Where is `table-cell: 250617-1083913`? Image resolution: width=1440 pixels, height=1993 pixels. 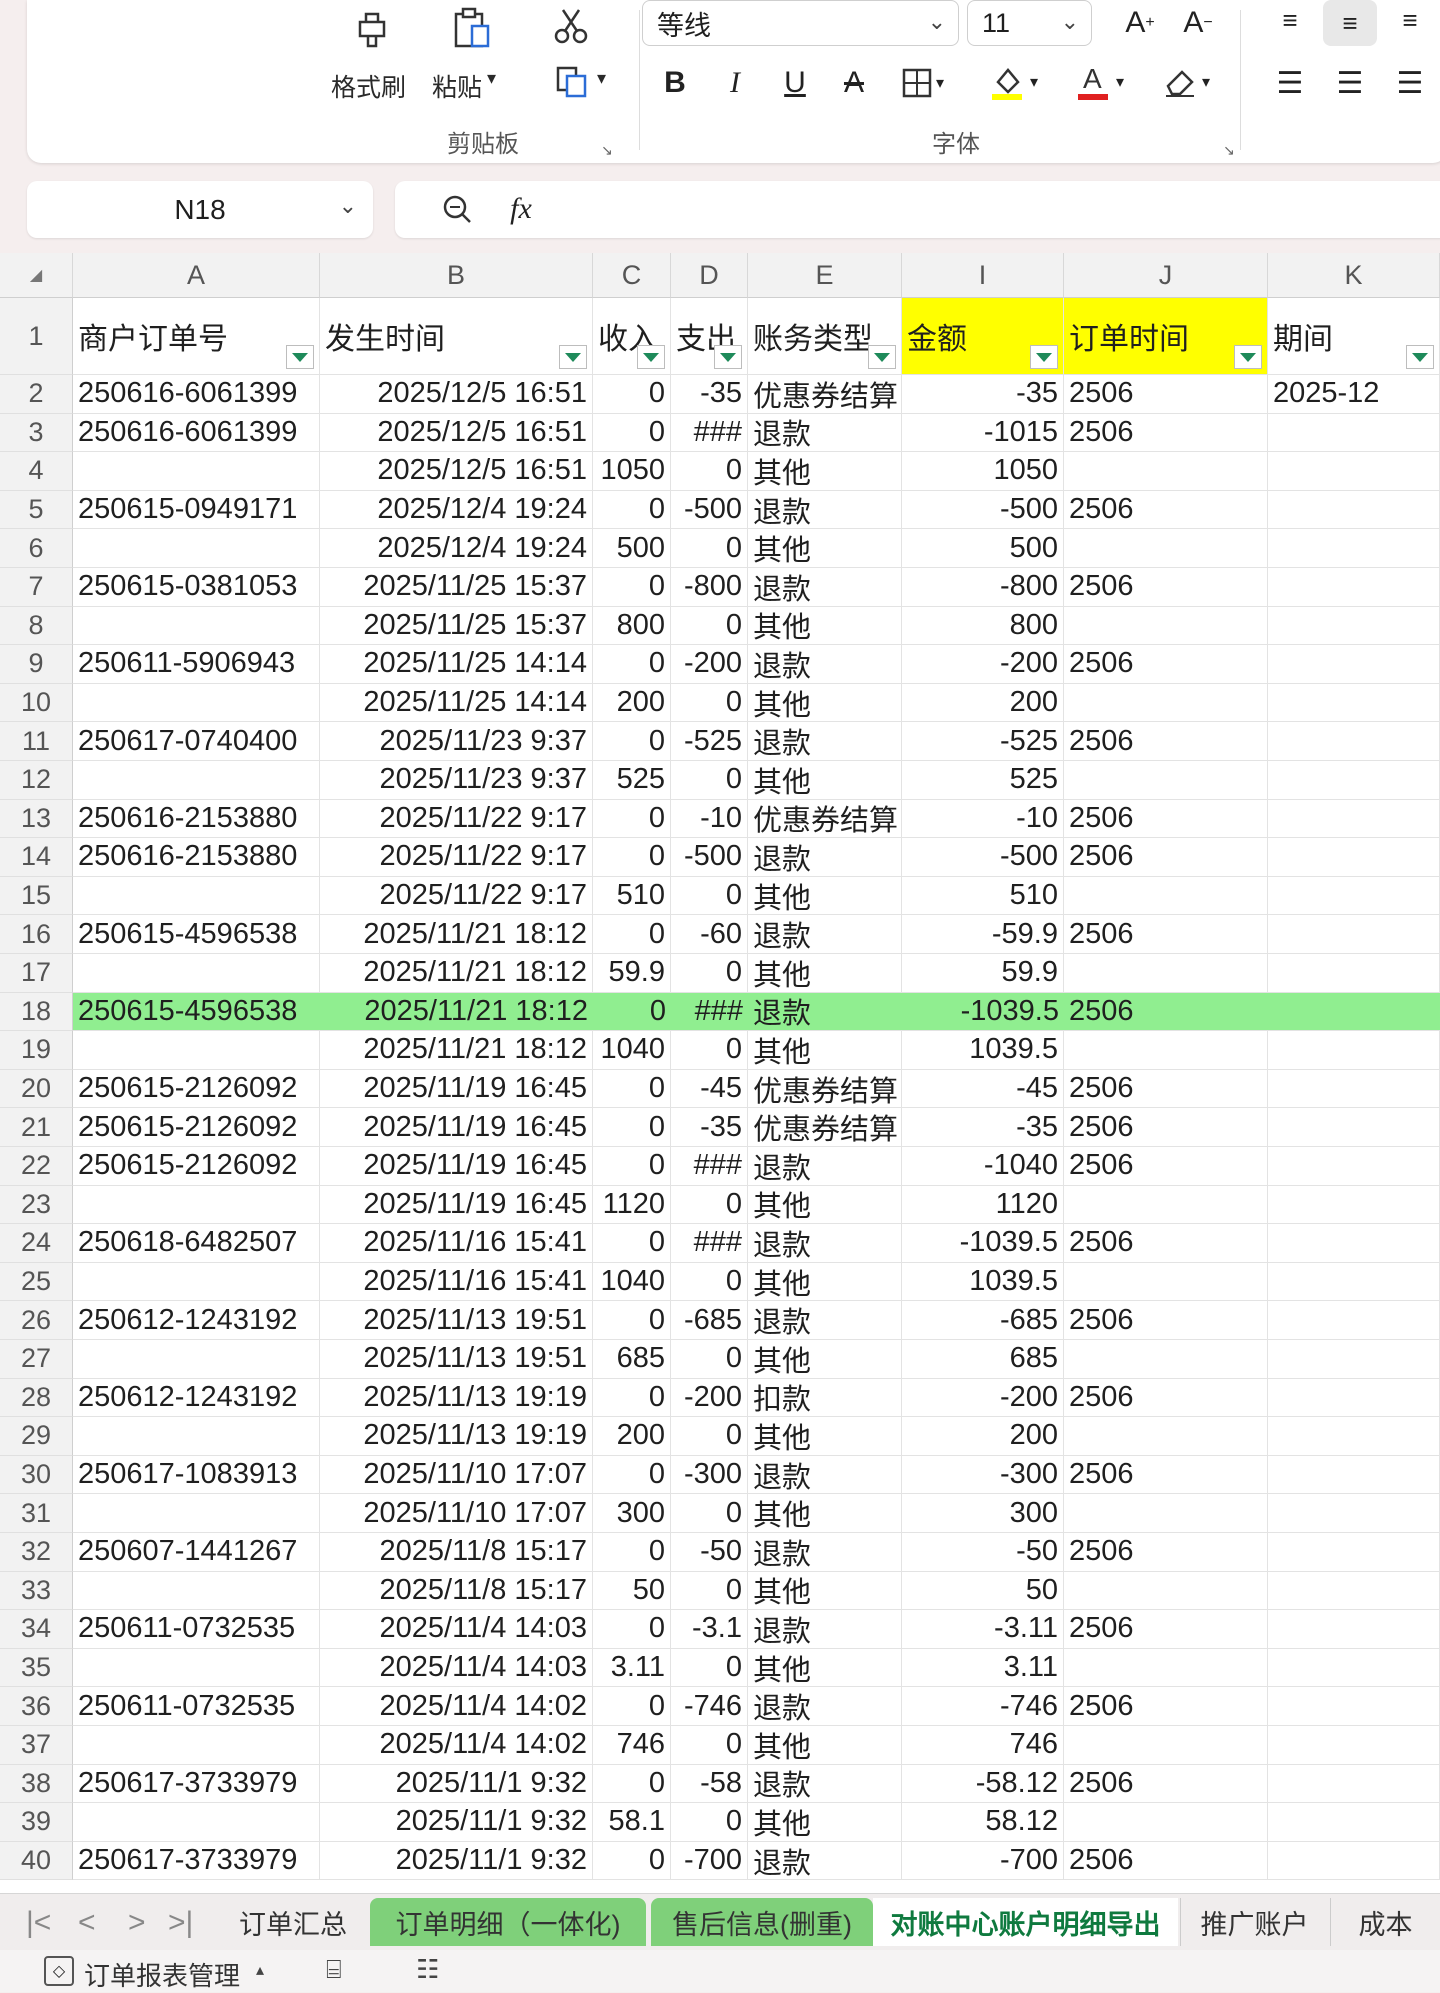
table-cell: 250617-1083913 is located at coordinates (196, 1475).